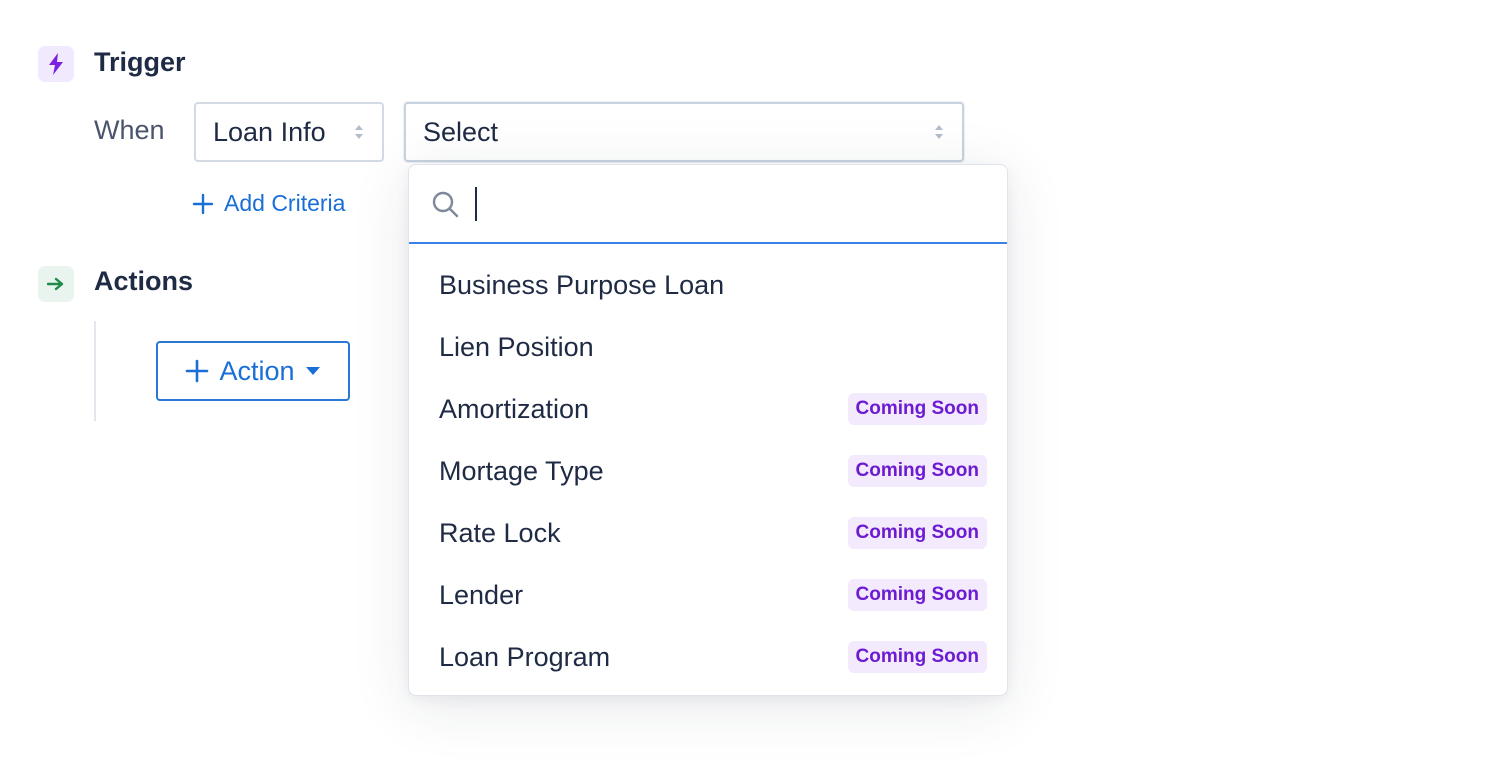 This screenshot has width=1498, height=772. Describe the element at coordinates (285, 203) in the screenshot. I see `add-criteria-label: Add Criteria` at that location.